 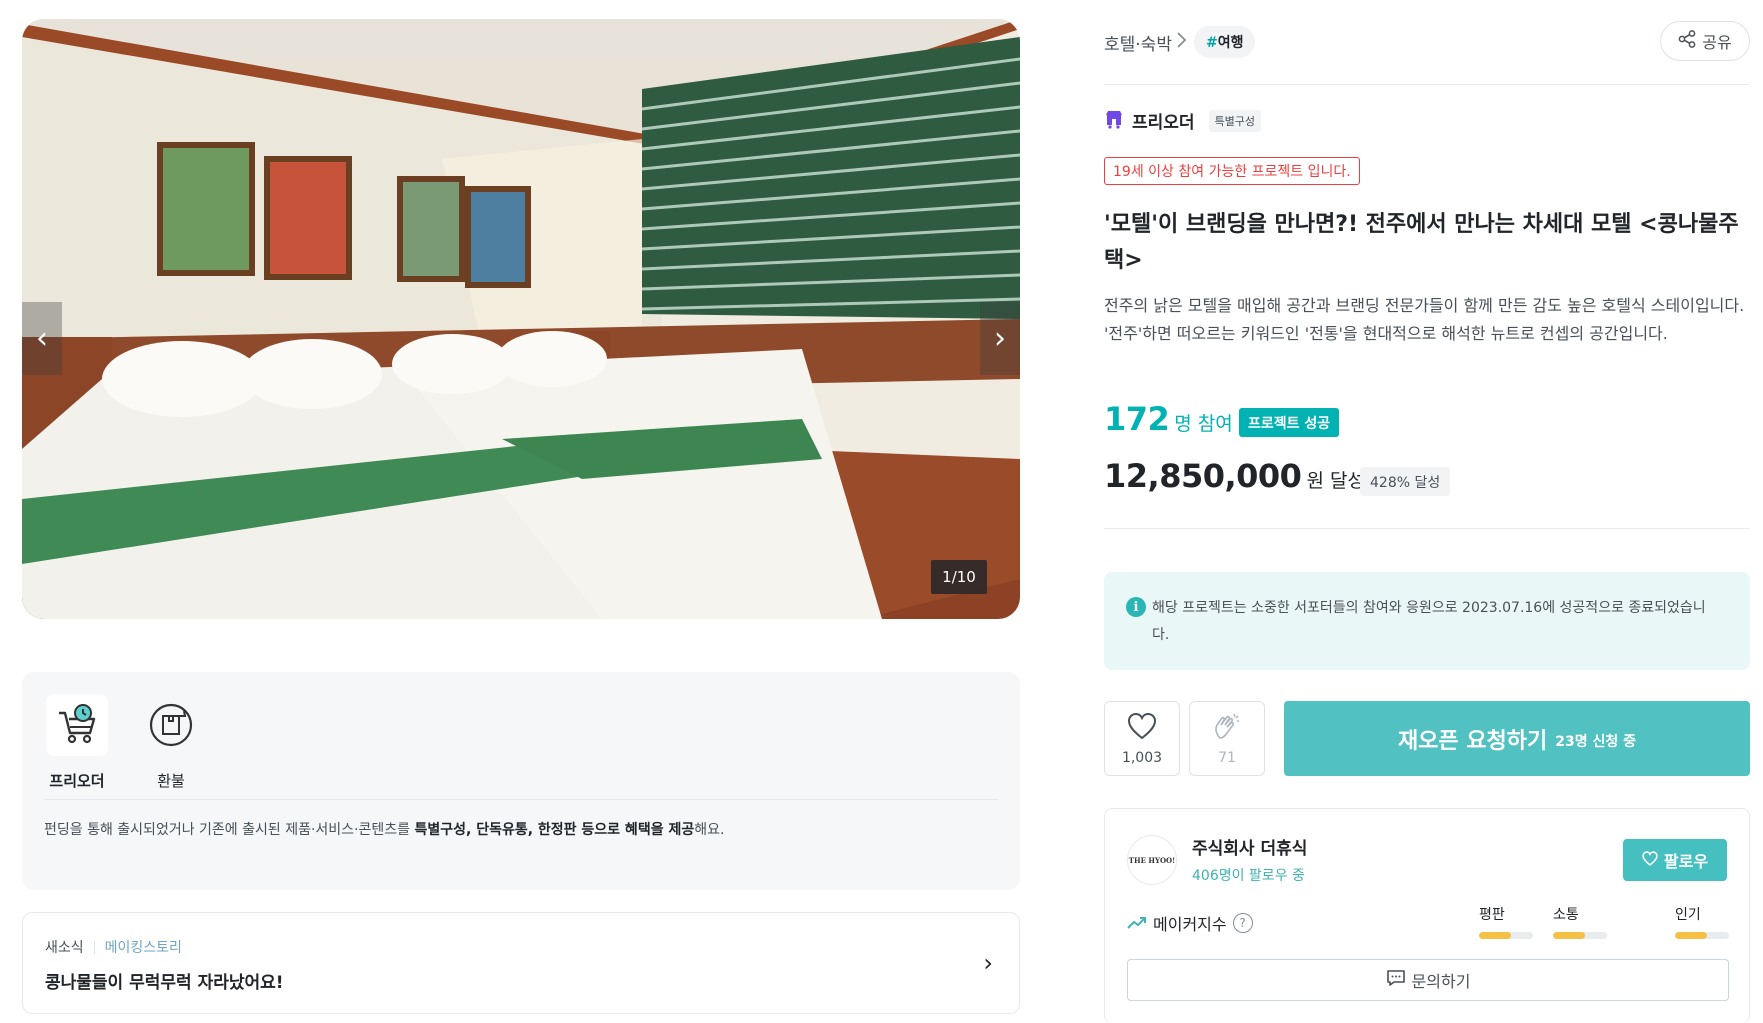 What do you see at coordinates (171, 725) in the screenshot?
I see `refund-icon` at bounding box center [171, 725].